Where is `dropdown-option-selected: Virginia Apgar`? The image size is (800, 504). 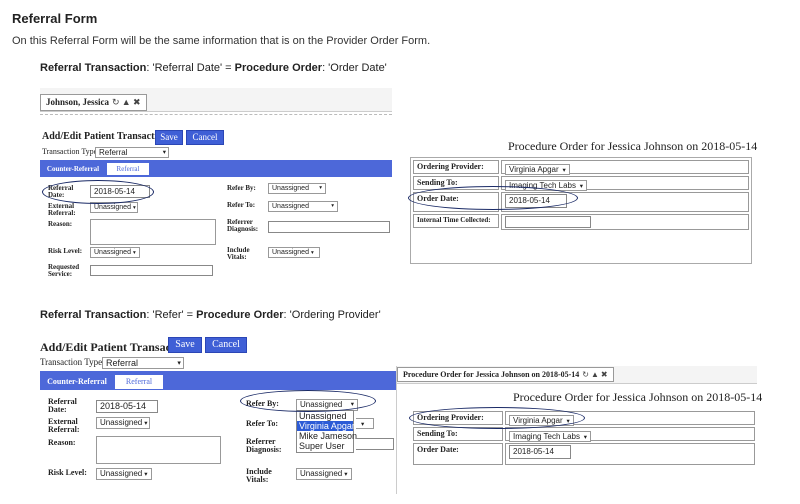 dropdown-option-selected: Virginia Apgar is located at coordinates (326, 426).